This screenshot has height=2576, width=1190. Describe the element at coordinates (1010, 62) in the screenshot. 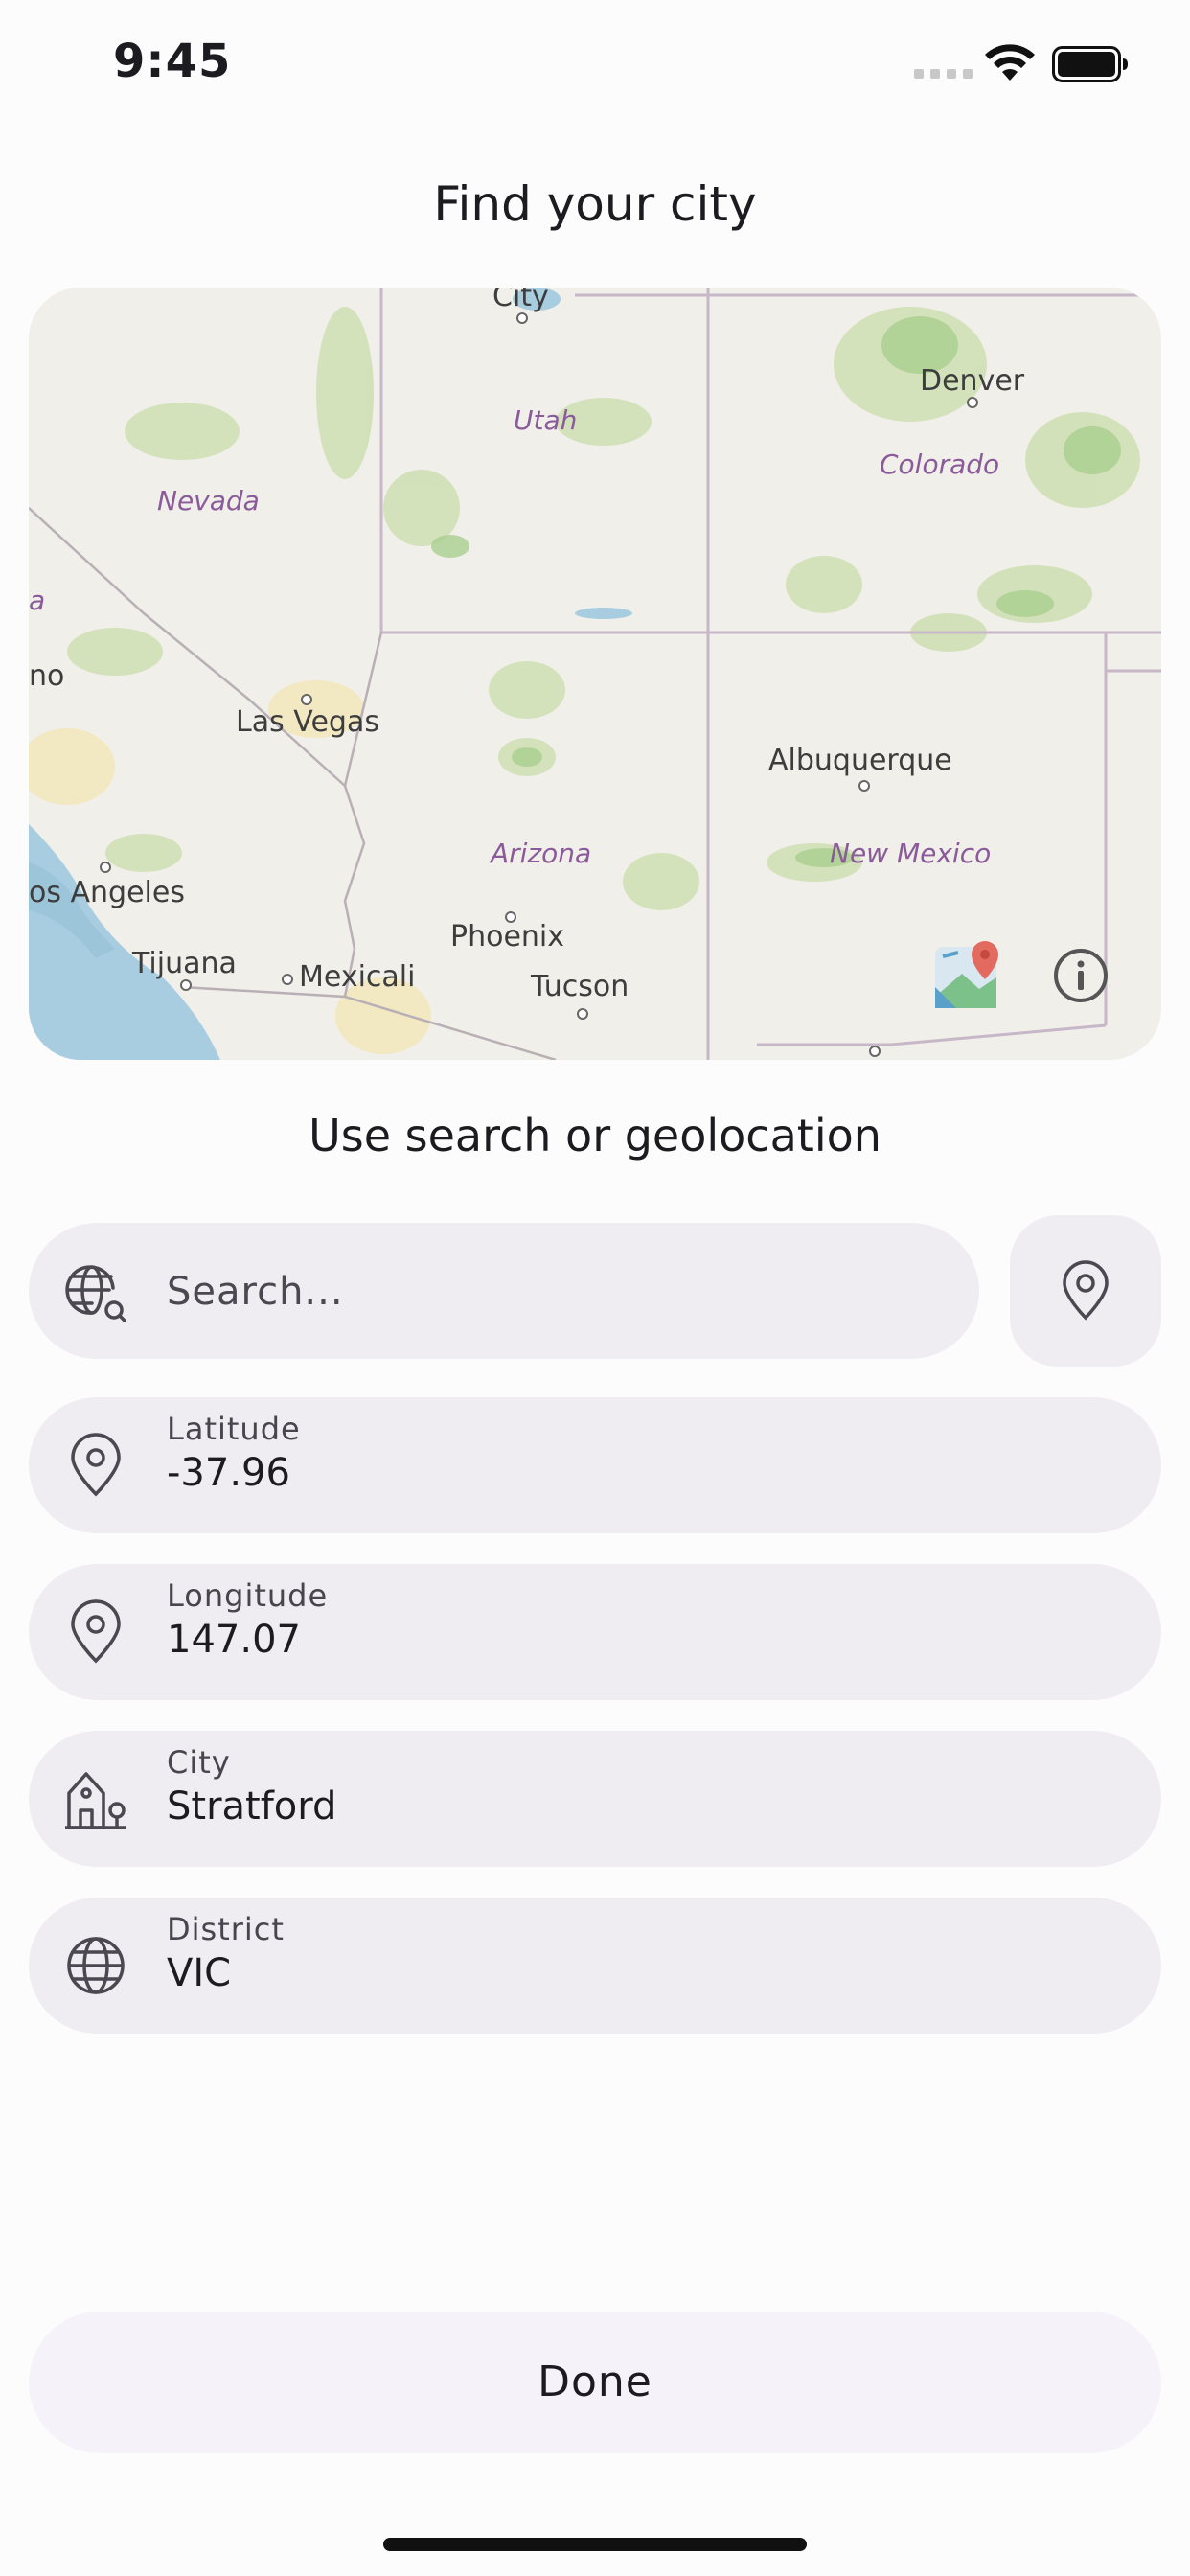

I see `wifi-icon` at that location.